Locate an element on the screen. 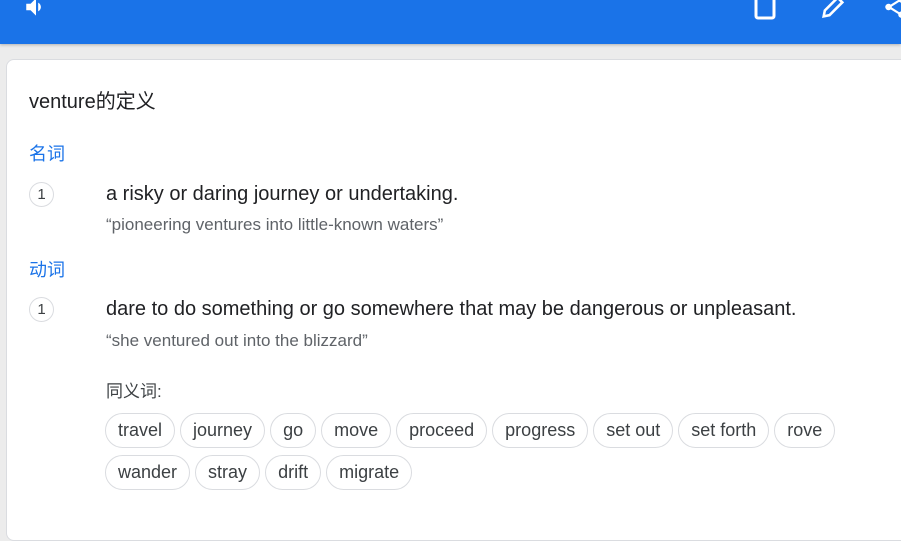 The width and height of the screenshot is (901, 541). synonym-chip: wander is located at coordinates (148, 472).